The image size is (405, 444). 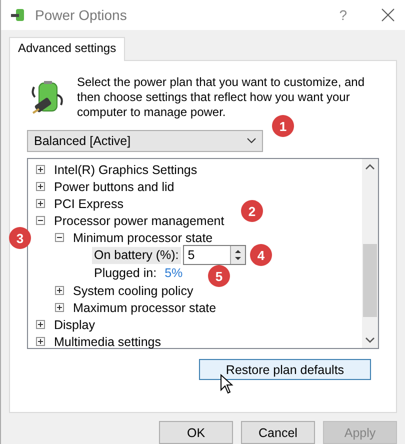 What do you see at coordinates (173, 273) in the screenshot?
I see `value-link: 5%` at bounding box center [173, 273].